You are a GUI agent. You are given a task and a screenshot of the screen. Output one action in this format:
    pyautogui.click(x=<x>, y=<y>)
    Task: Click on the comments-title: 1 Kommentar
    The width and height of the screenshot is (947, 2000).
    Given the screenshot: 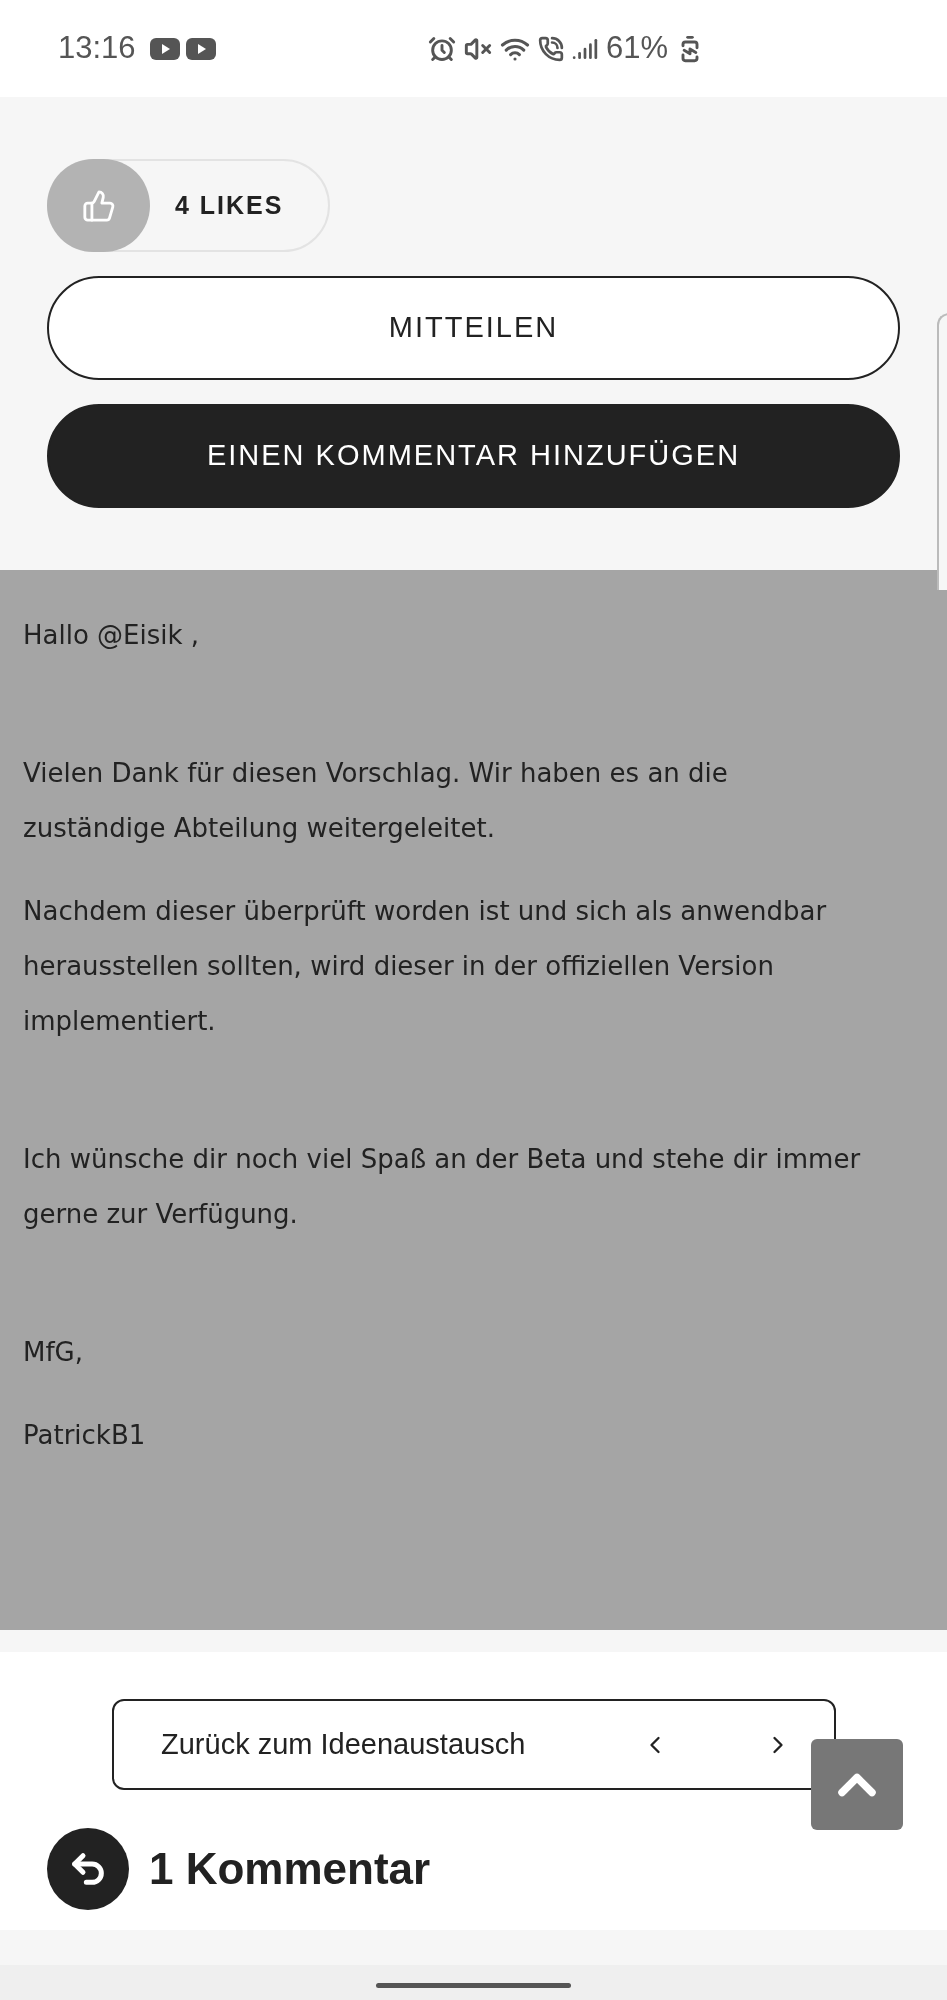 What is the action you would take?
    pyautogui.click(x=290, y=1869)
    